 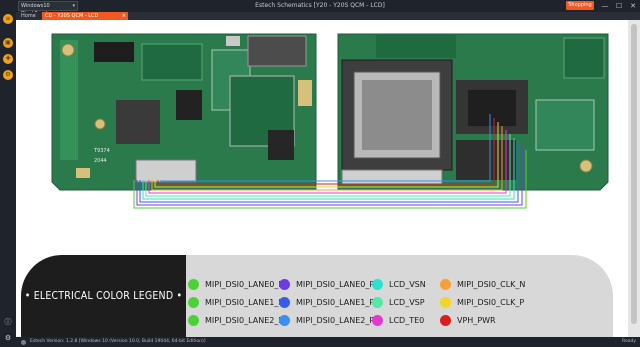 I want to click on sidebar-board-icon: ▣, so click(x=8, y=43).